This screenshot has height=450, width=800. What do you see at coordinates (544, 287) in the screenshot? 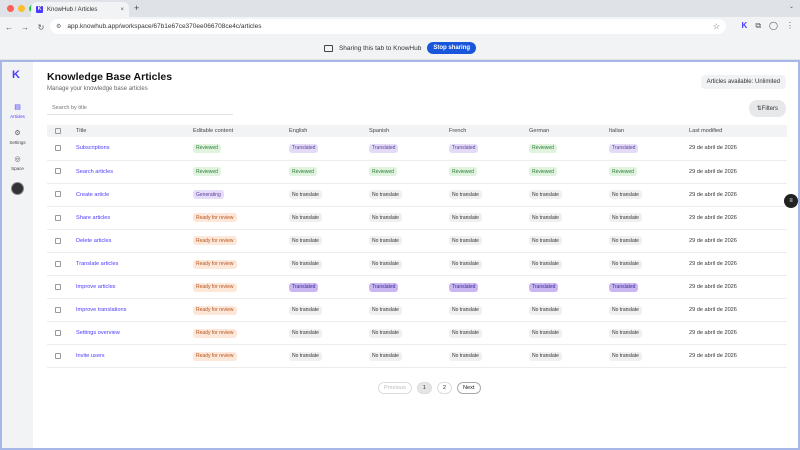
I see `translation-status-badge-de: Translated` at bounding box center [544, 287].